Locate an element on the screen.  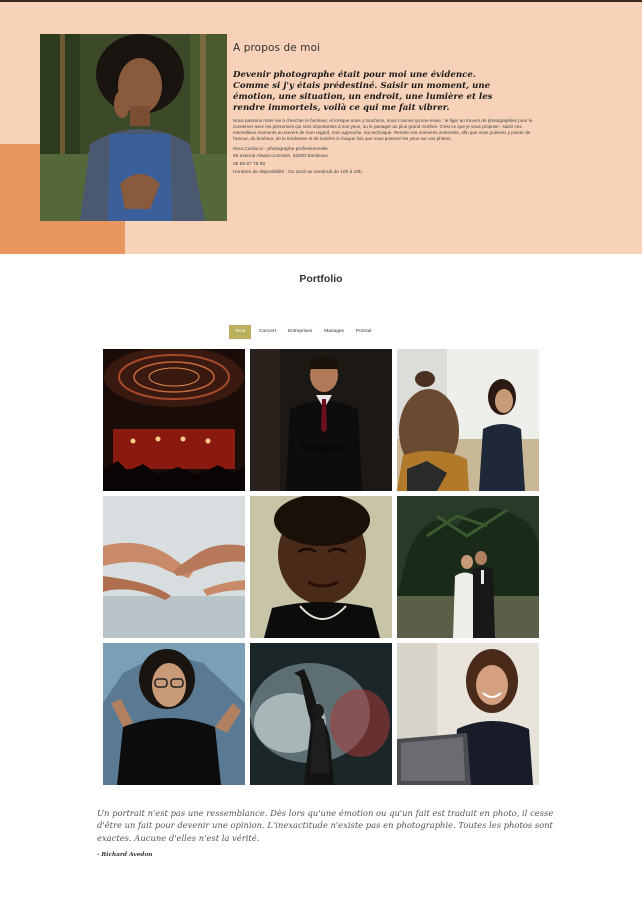
gallery-image-business-man is located at coordinates (321, 420).